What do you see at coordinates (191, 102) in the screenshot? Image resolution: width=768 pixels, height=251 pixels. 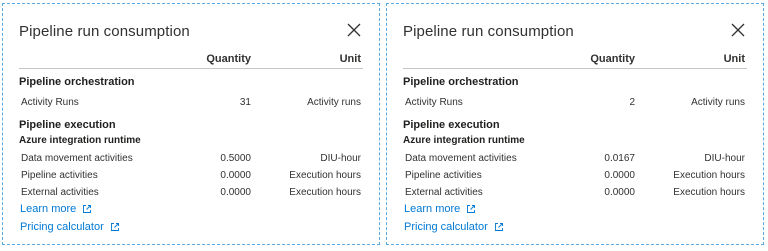 I see `table-row: Activity Runs 31 Activity runs` at bounding box center [191, 102].